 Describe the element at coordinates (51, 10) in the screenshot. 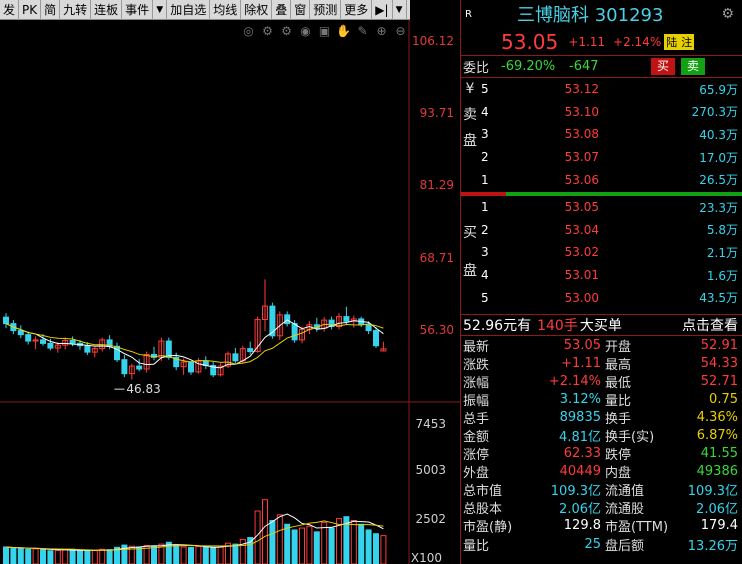

I see `toolbar-item-jian: 简` at that location.